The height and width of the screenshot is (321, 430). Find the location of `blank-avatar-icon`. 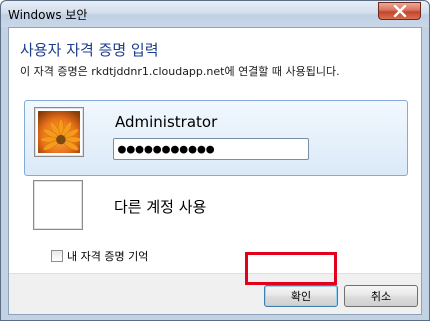

blank-avatar-icon is located at coordinates (58, 205).